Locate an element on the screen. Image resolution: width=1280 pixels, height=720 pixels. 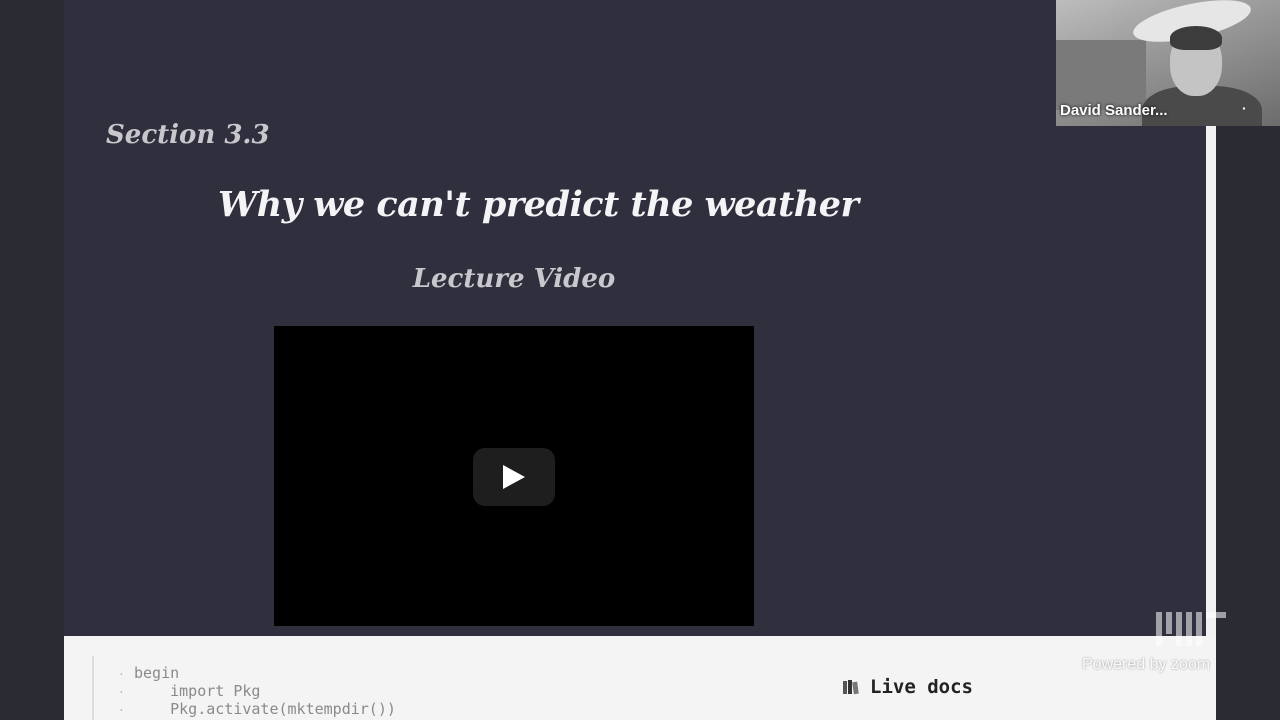
live-docs-label: Live docs is located at coordinates (921, 687).